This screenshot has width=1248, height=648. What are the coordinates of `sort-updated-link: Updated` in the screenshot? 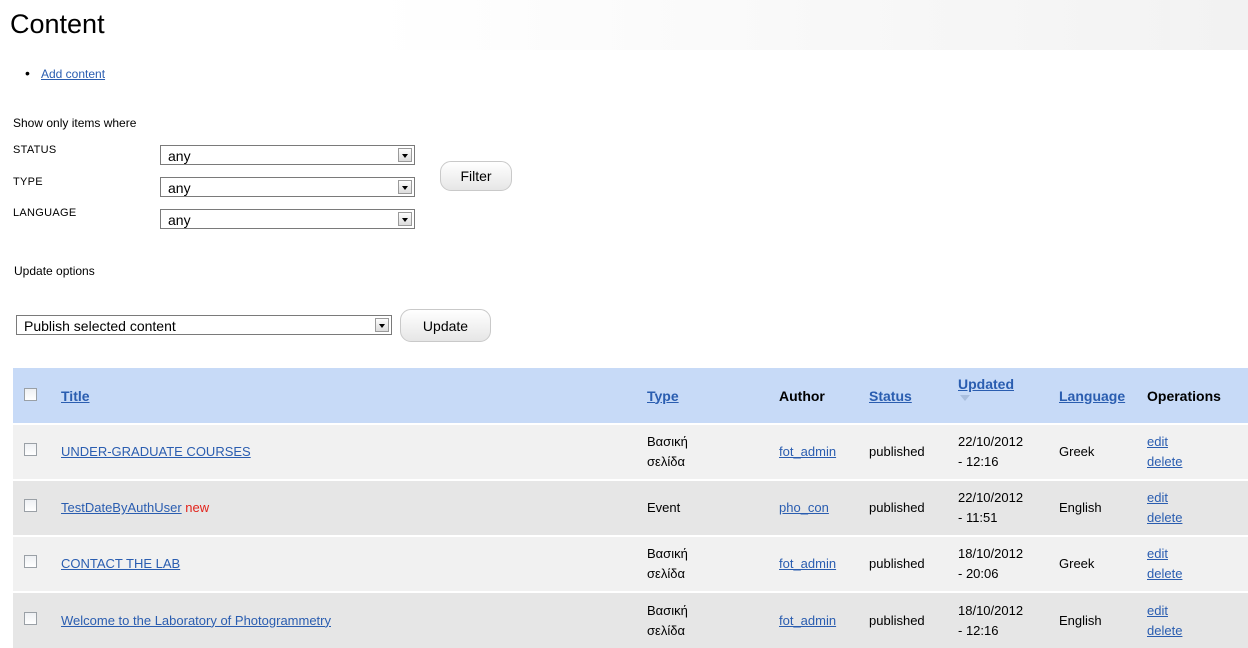 It's located at (986, 384).